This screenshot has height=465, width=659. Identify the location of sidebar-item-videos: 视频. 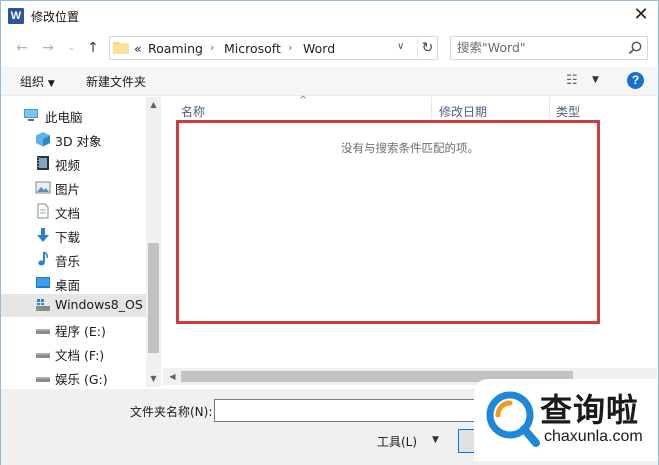
(73, 163).